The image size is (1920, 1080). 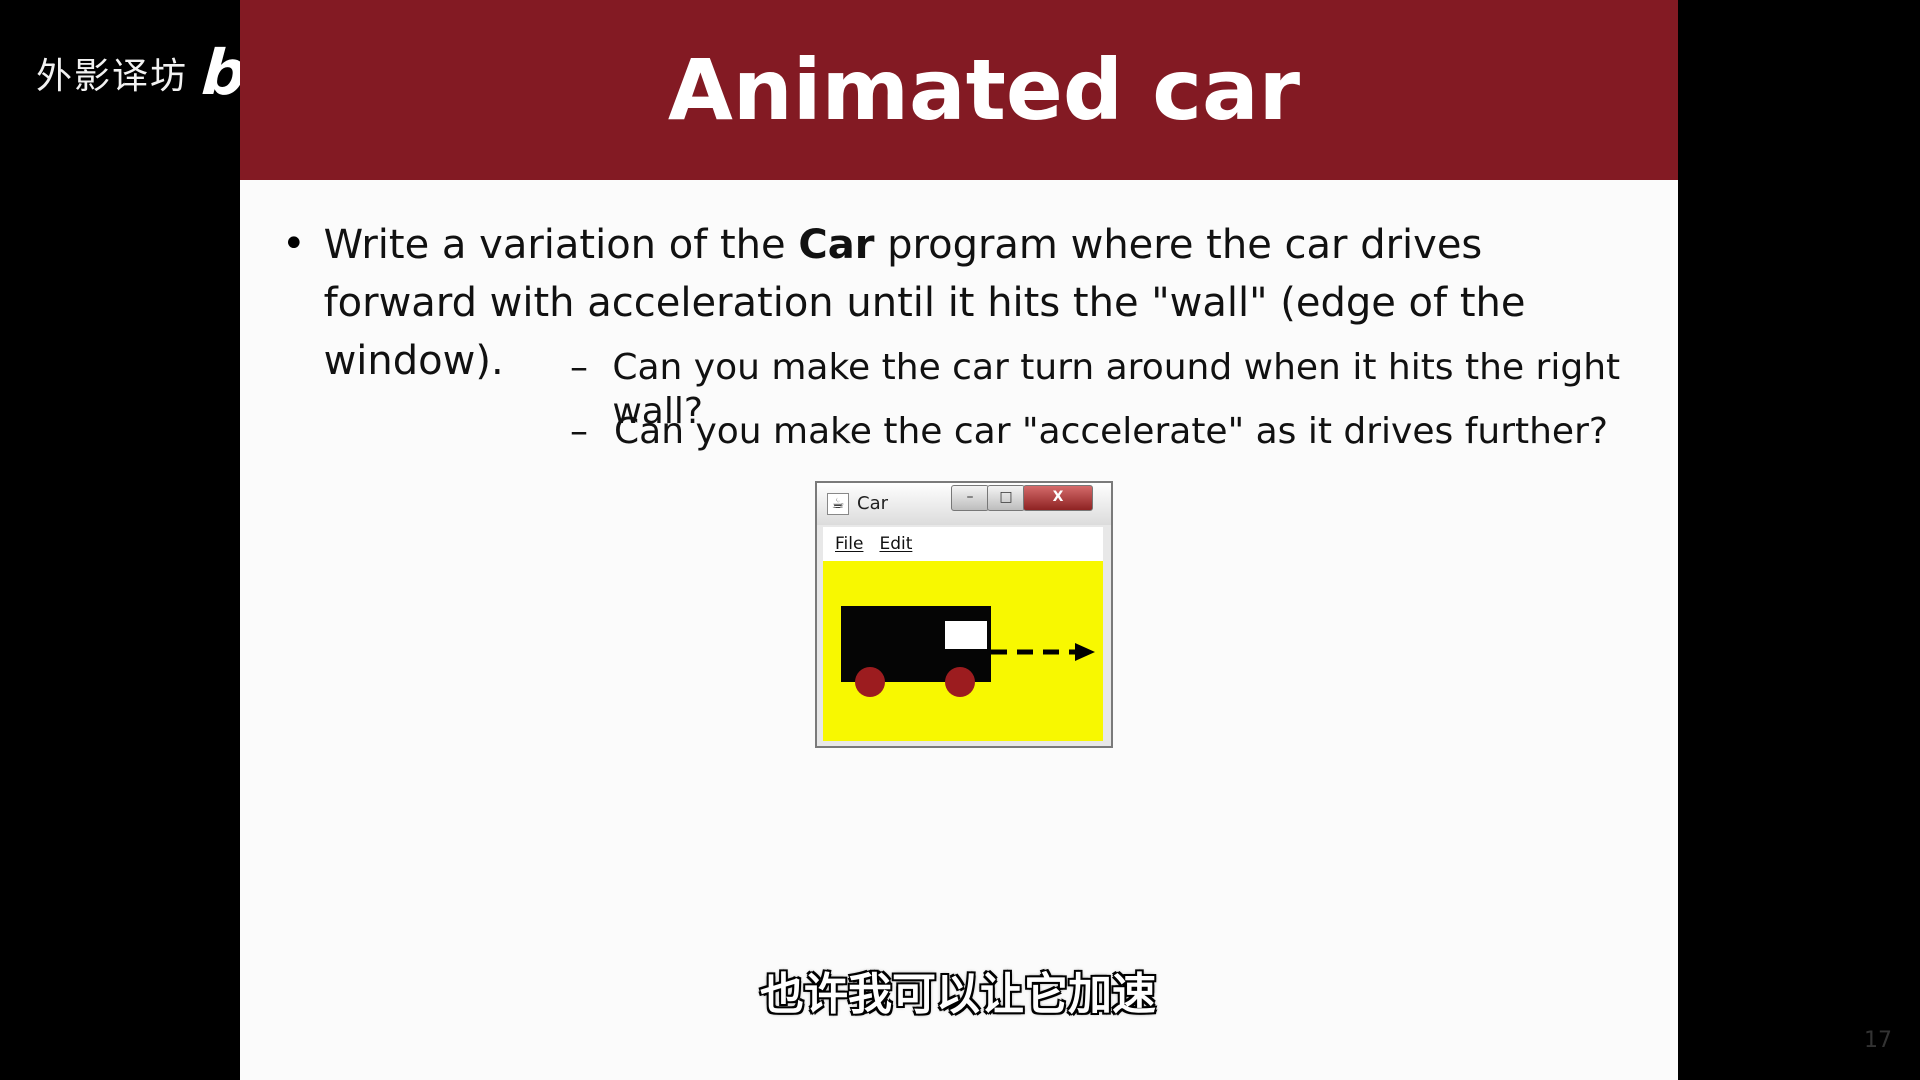 What do you see at coordinates (960, 682) in the screenshot?
I see `car-wheel-rear` at bounding box center [960, 682].